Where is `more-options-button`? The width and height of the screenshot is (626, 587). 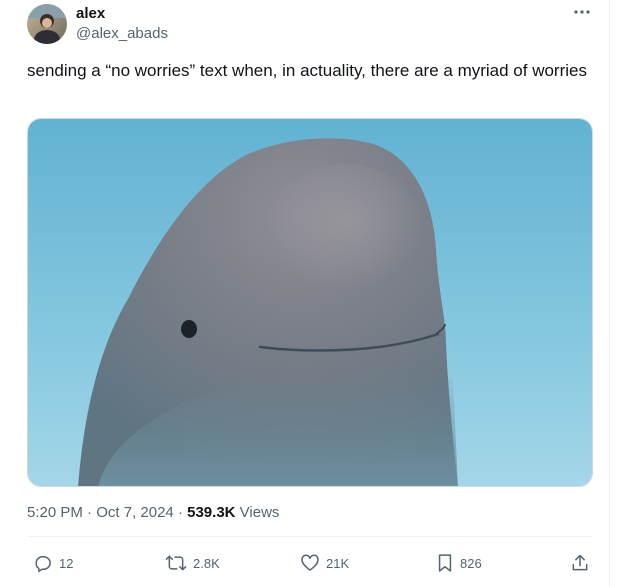
more-options-button is located at coordinates (582, 12).